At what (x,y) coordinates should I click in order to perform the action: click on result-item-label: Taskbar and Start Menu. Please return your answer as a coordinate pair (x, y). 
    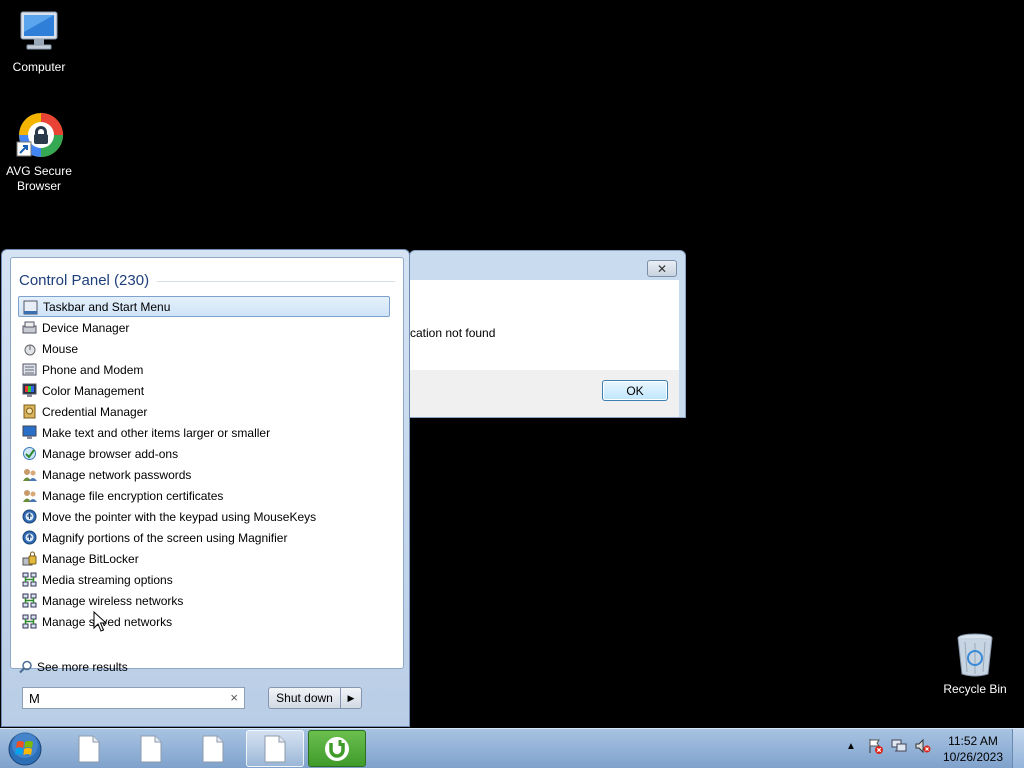
    Looking at the image, I should click on (107, 306).